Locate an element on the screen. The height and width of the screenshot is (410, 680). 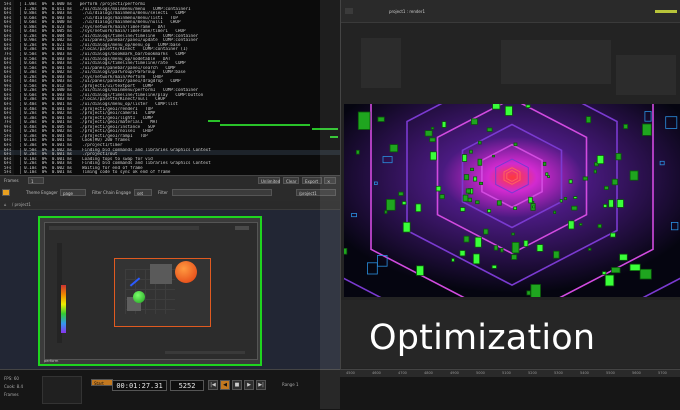
export-button: Export is located at coordinates (312, 180).